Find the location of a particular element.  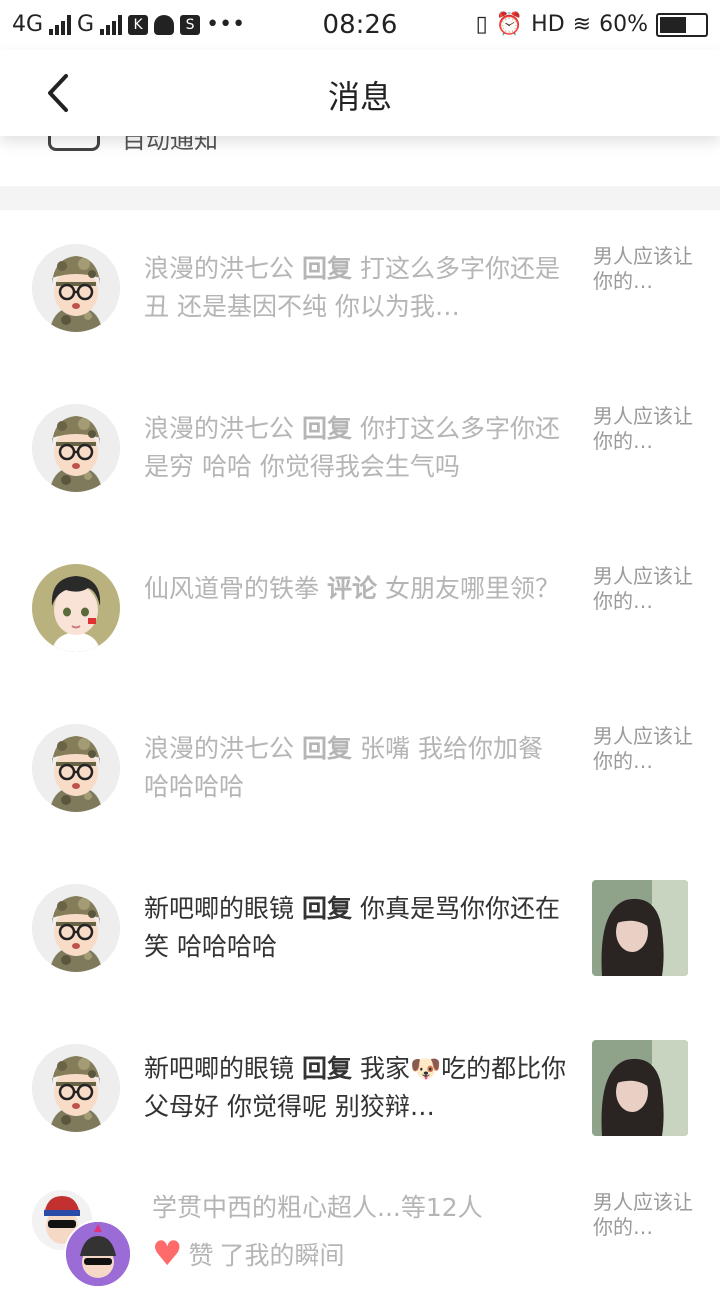

header: 消息 is located at coordinates (360, 93).